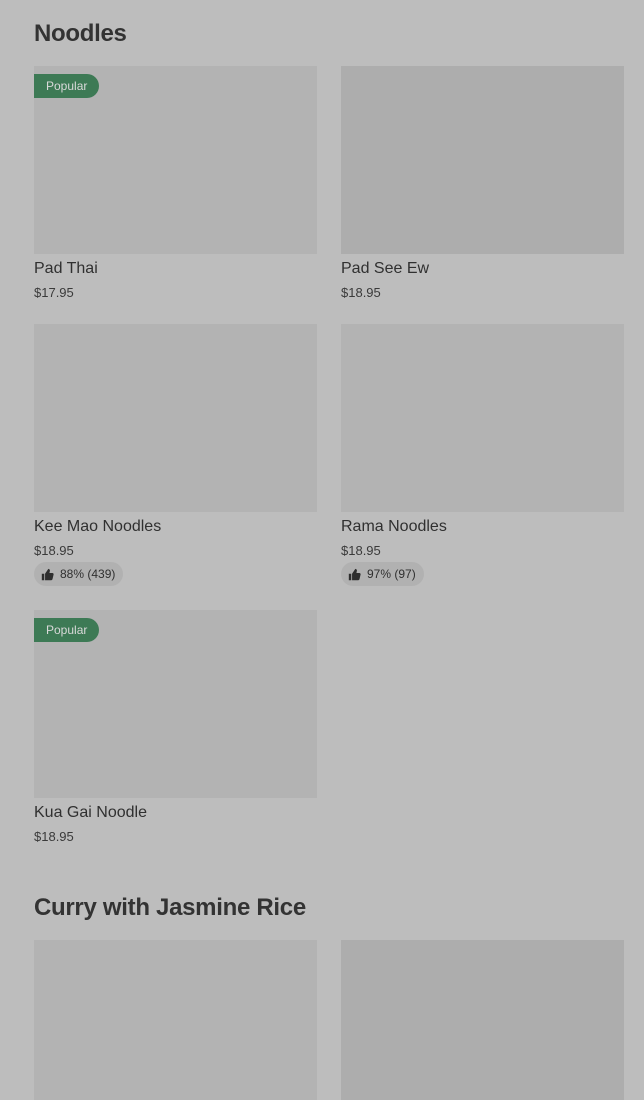 This screenshot has width=644, height=1100. I want to click on item-name: Pad Thai, so click(66, 268).